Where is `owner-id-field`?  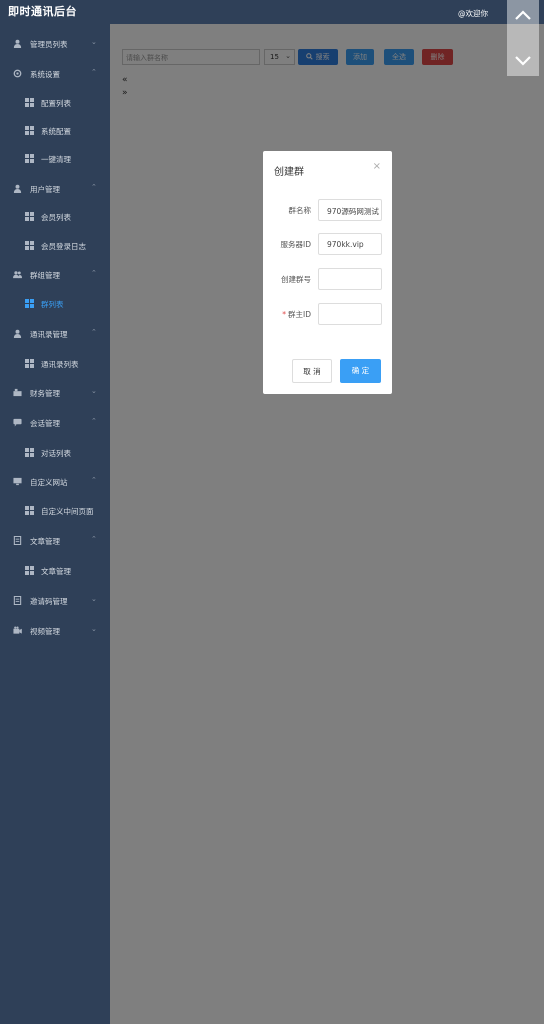 owner-id-field is located at coordinates (350, 314).